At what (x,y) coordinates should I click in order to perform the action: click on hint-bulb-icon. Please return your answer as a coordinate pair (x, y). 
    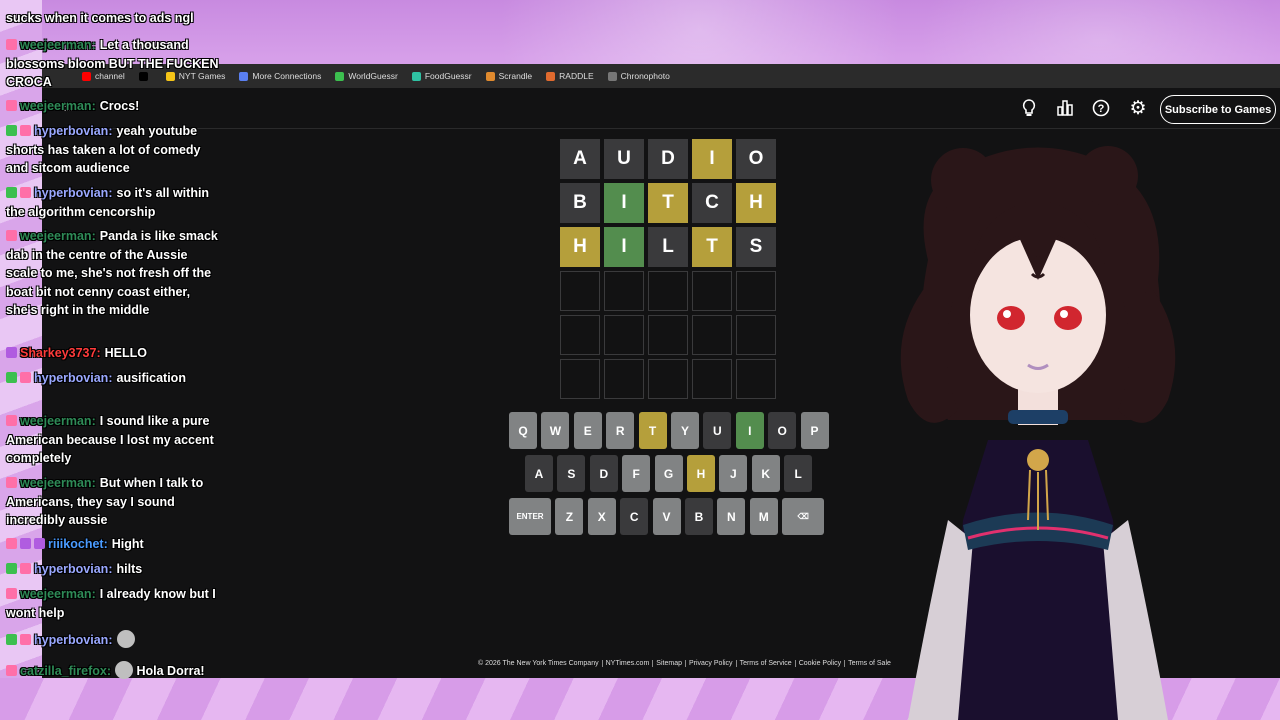
    Looking at the image, I should click on (1029, 108).